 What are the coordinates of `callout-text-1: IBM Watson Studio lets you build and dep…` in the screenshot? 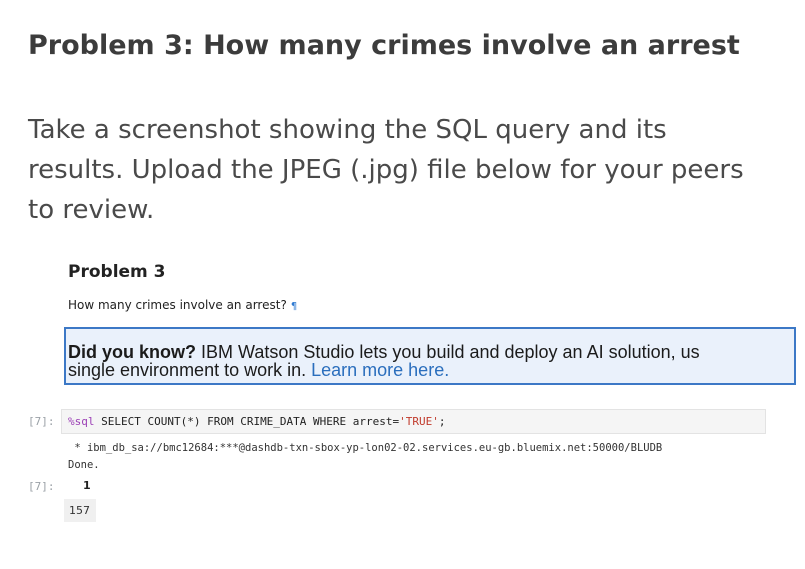 It's located at (448, 352).